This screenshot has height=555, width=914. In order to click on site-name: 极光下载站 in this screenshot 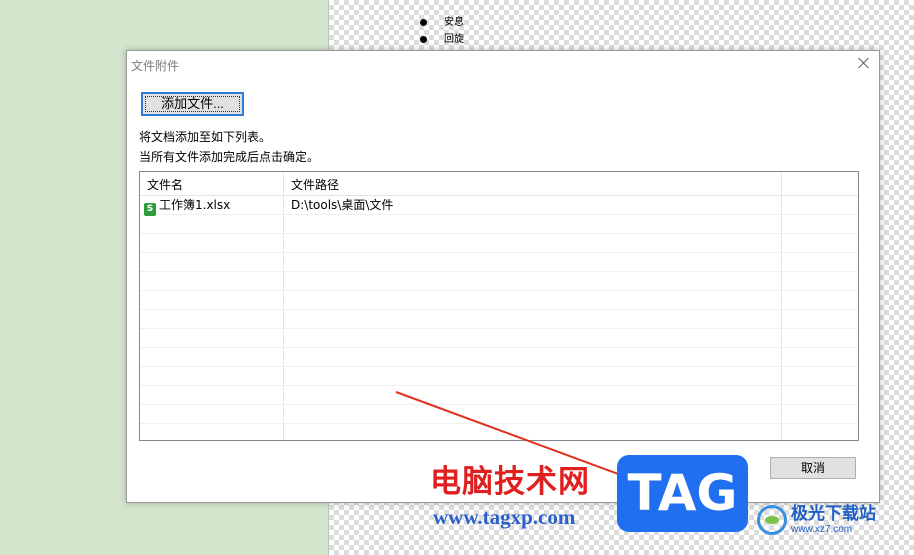, I will do `click(833, 514)`.